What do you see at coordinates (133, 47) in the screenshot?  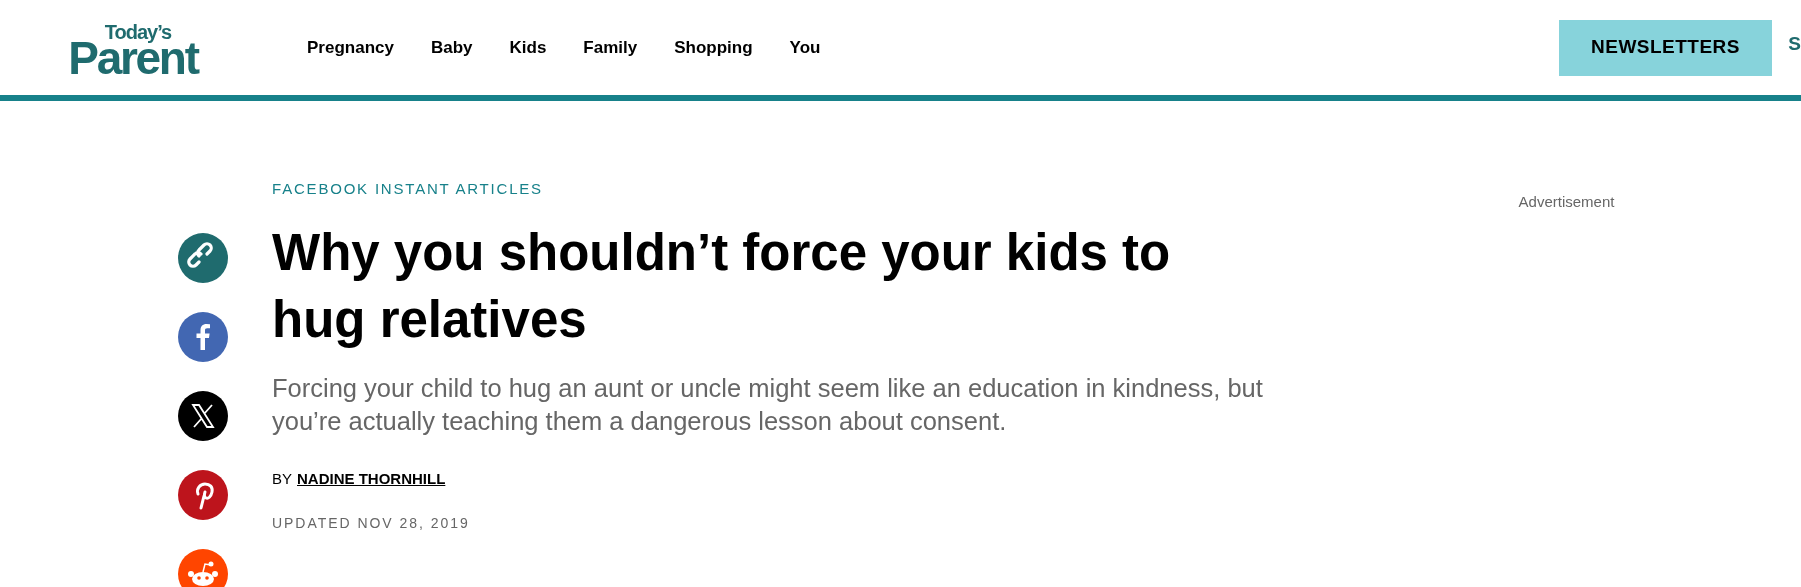 I see `logo: Today’s Parent` at bounding box center [133, 47].